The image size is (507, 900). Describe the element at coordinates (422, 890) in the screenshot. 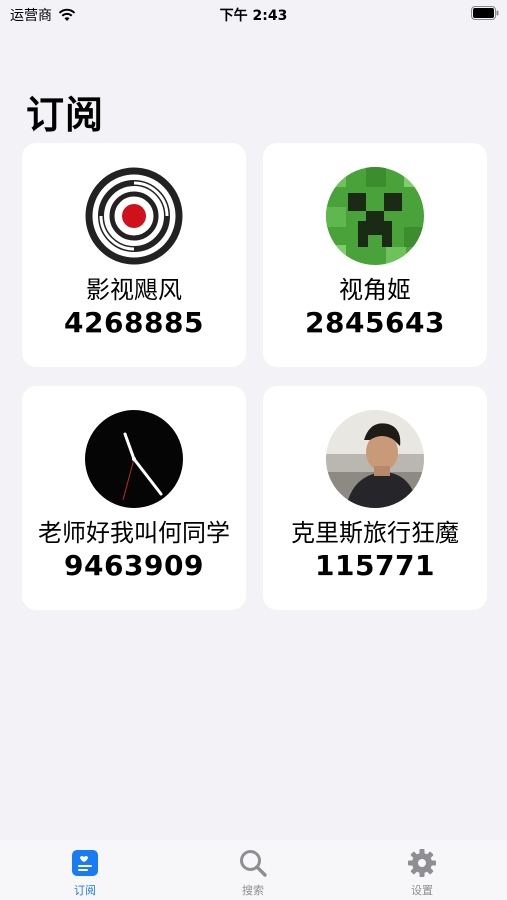

I see `tab-label: 设置` at that location.